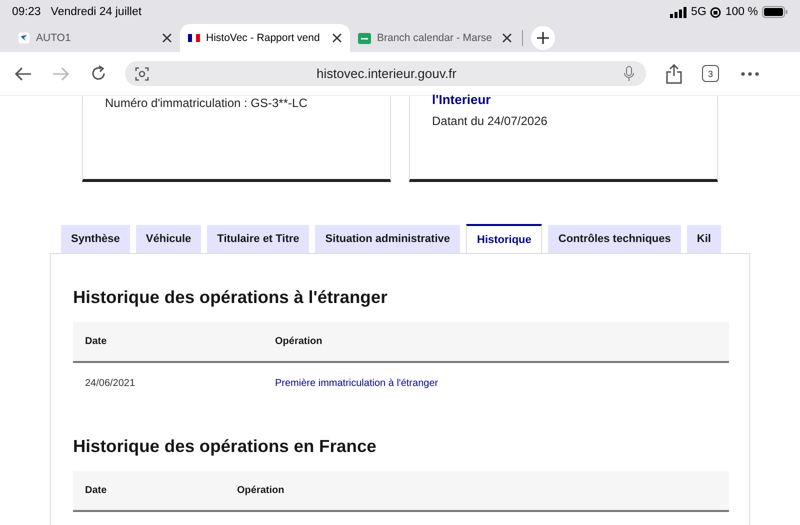 The width and height of the screenshot is (800, 525). I want to click on card-title: l'Interieur, so click(462, 99).